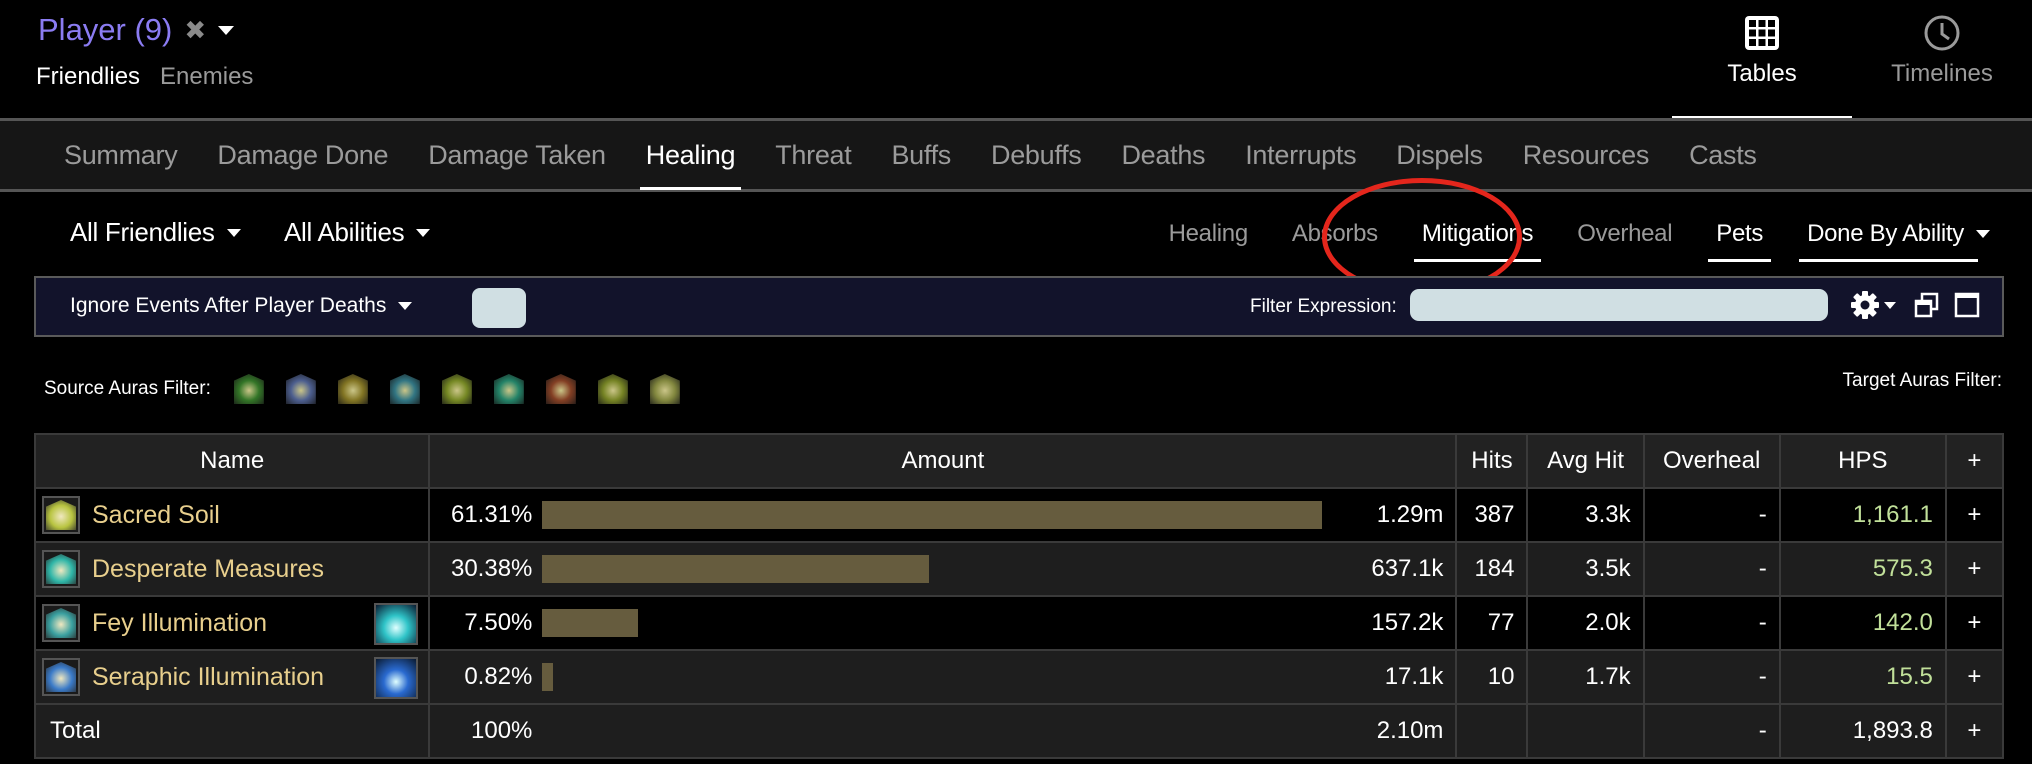 This screenshot has width=2032, height=764. Describe the element at coordinates (921, 155) in the screenshot. I see `tab-buffs: Buffs` at that location.